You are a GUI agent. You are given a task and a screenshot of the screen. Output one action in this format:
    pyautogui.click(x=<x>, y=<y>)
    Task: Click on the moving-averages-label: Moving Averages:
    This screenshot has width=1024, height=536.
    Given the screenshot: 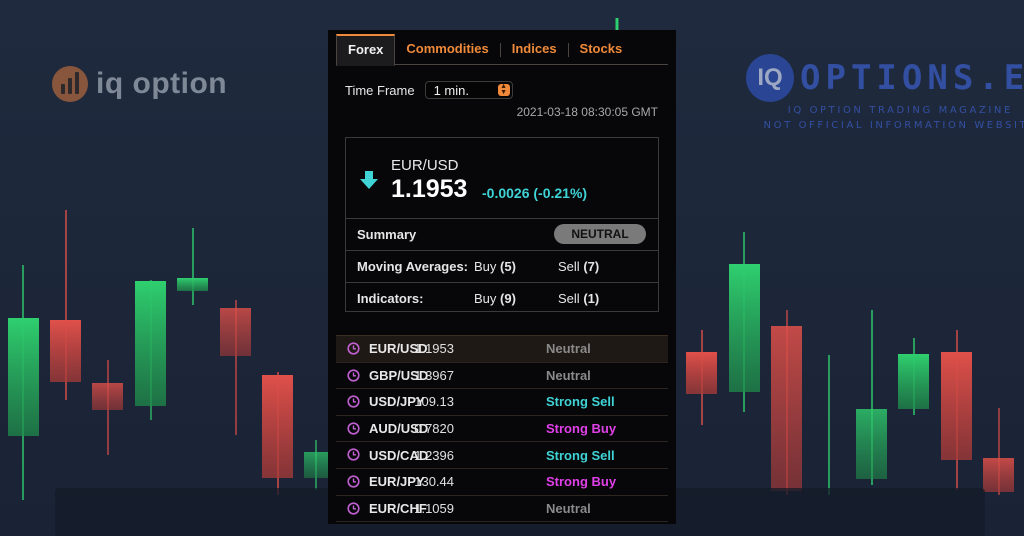 What is the action you would take?
    pyautogui.click(x=413, y=266)
    